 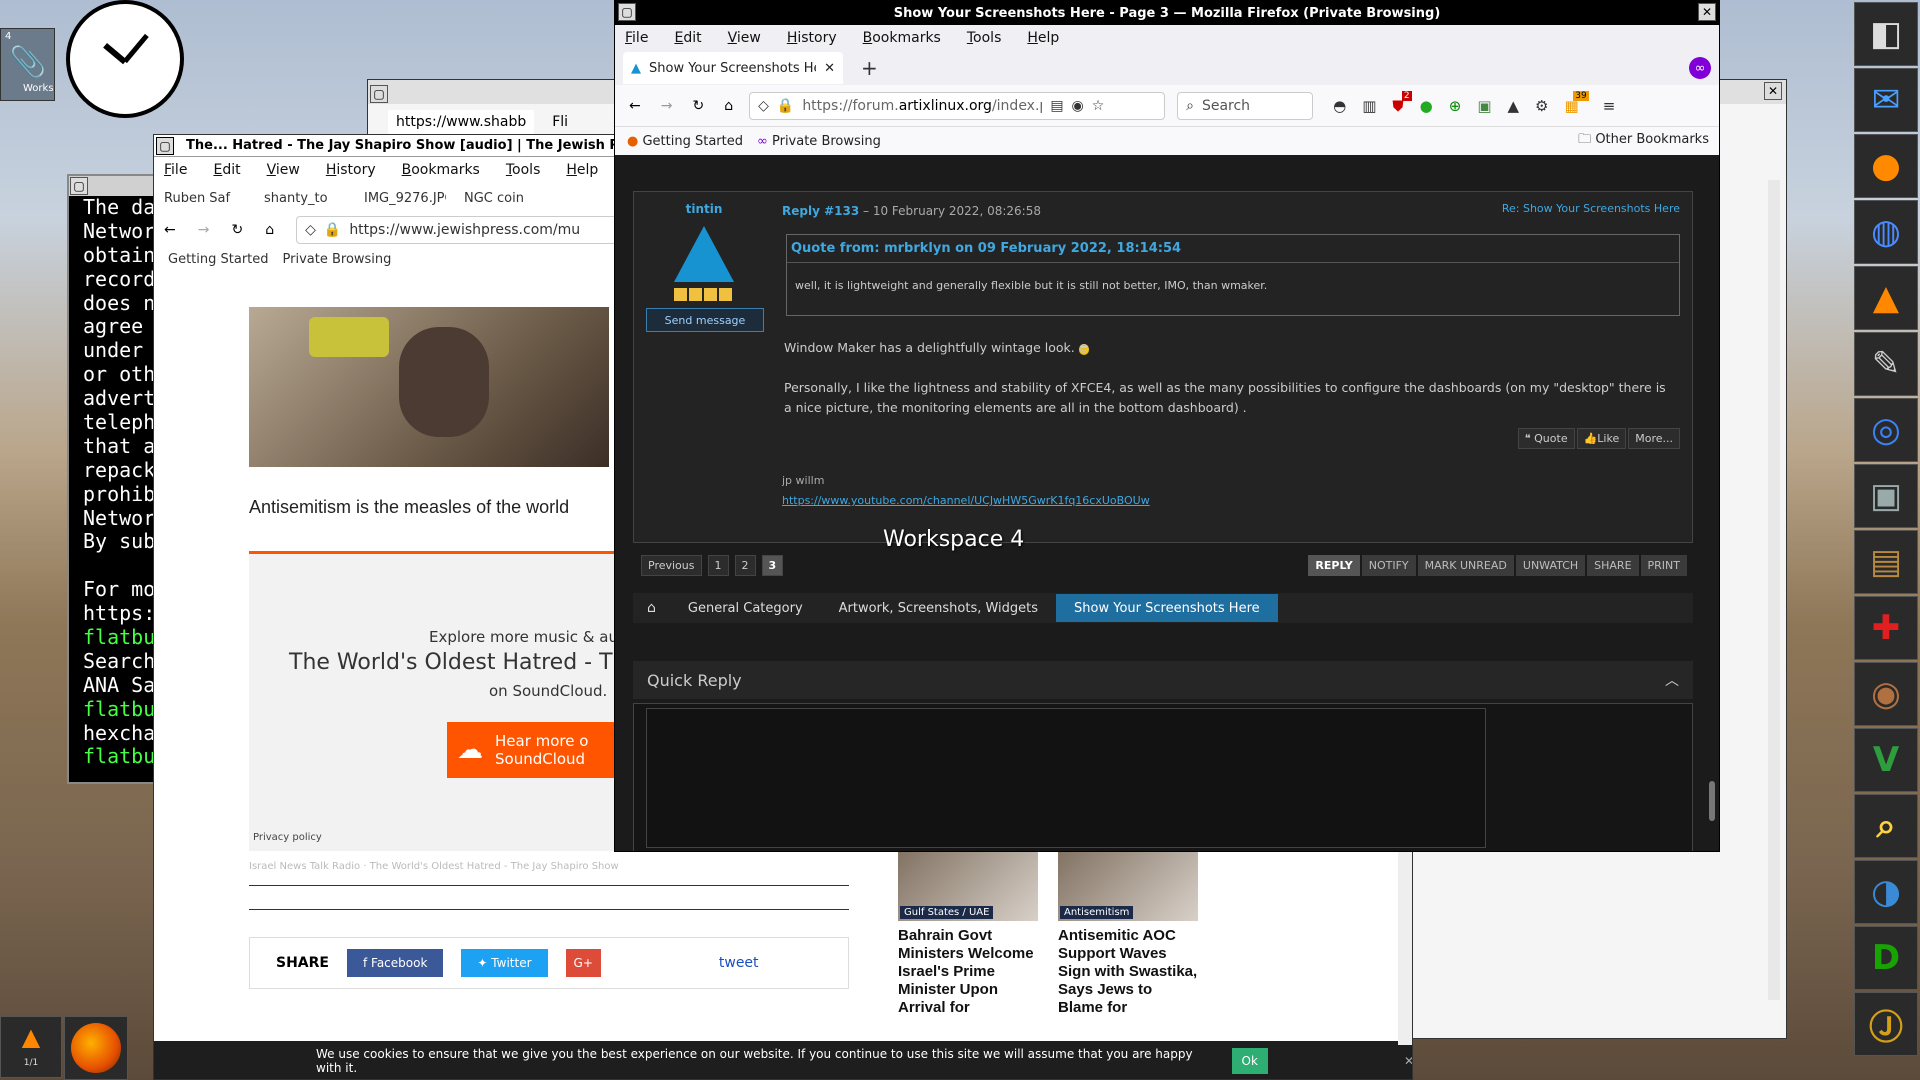 I want to click on tab: shanty_to, so click(x=305, y=198).